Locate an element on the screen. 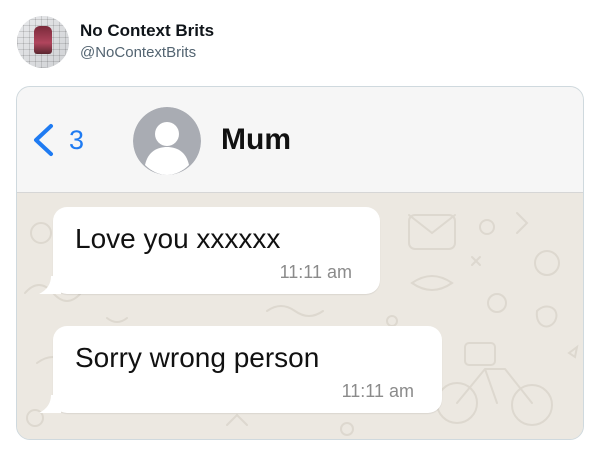 Image resolution: width=599 pixels, height=455 pixels. avatar-figure is located at coordinates (43, 40).